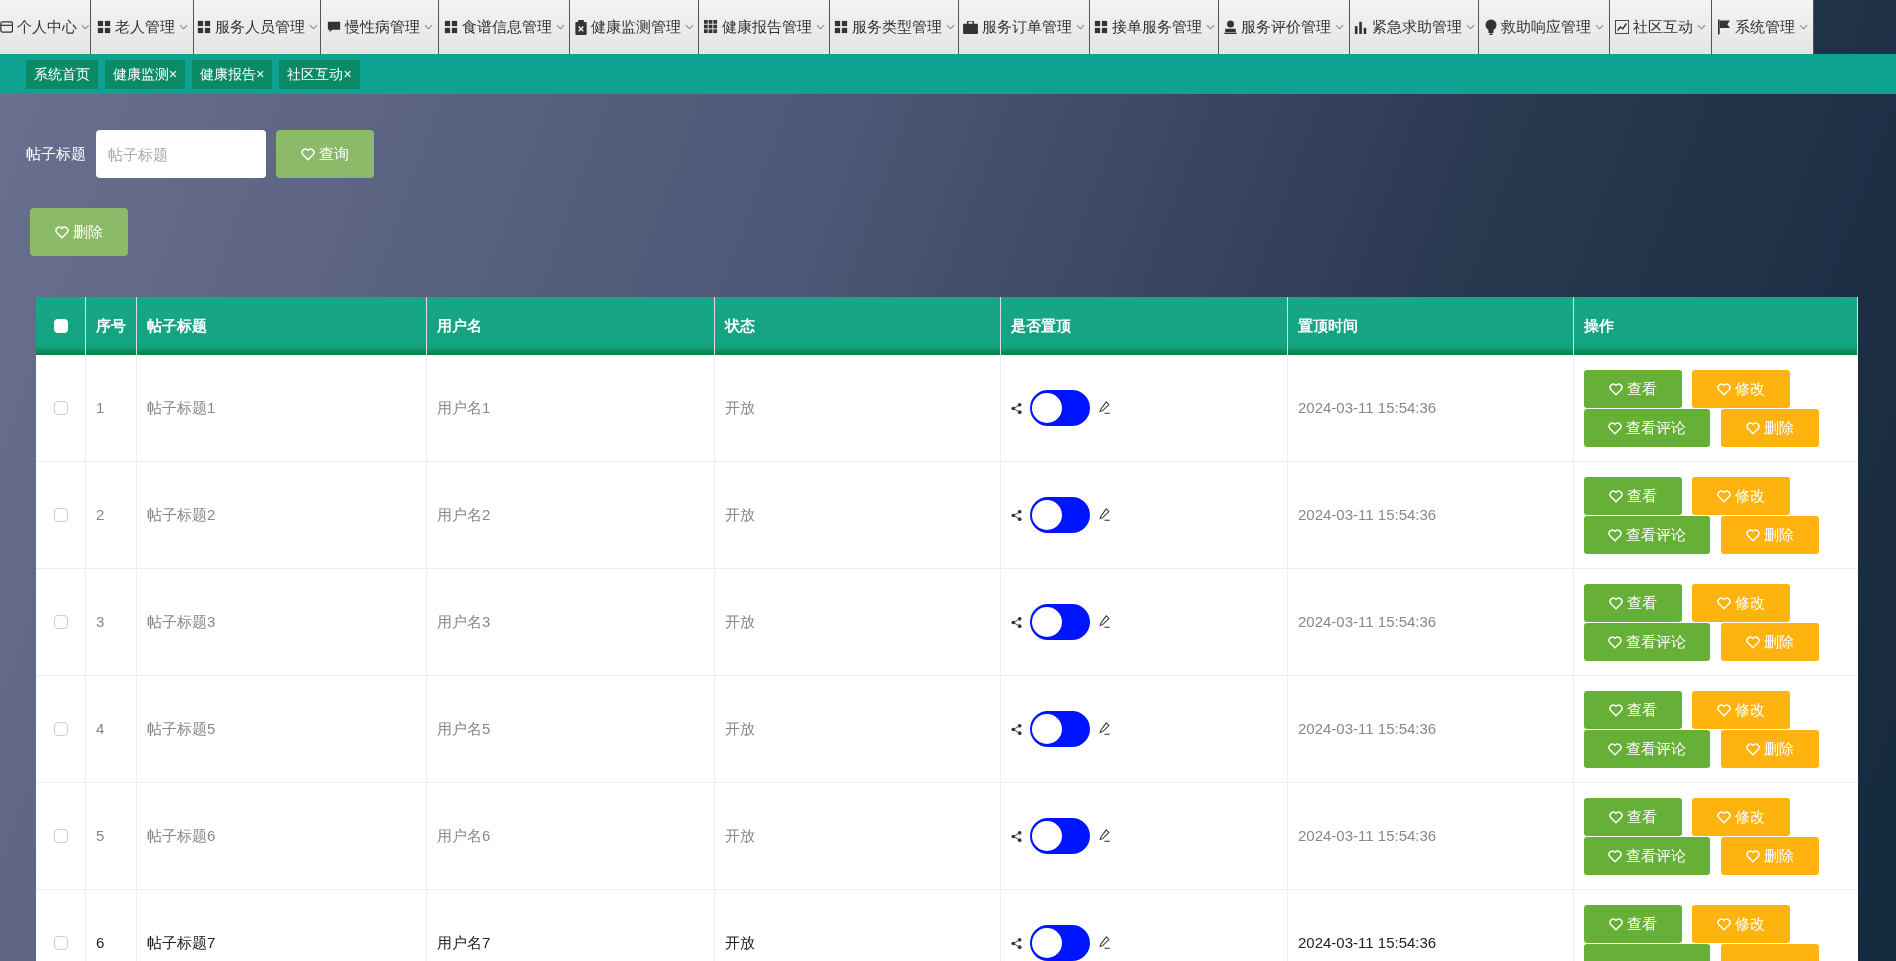  Describe the element at coordinates (1490, 27) in the screenshot. I see `bulb-icon` at that location.